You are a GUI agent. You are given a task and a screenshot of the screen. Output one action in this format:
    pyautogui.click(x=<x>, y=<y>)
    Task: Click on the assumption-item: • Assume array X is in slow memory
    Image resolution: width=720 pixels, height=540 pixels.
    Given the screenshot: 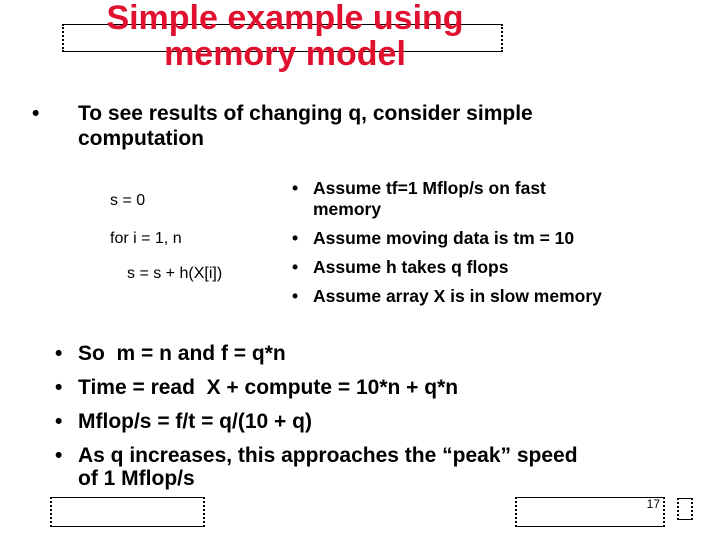 What is the action you would take?
    pyautogui.click(x=447, y=296)
    